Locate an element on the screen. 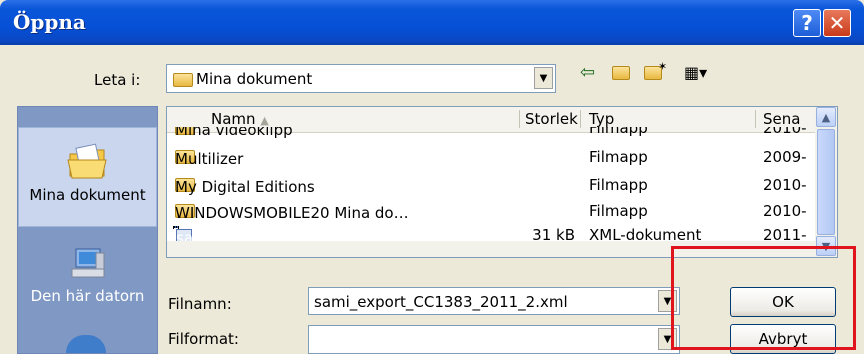 Image resolution: width=864 pixels, height=354 pixels. my-computer-icon is located at coordinates (88, 263).